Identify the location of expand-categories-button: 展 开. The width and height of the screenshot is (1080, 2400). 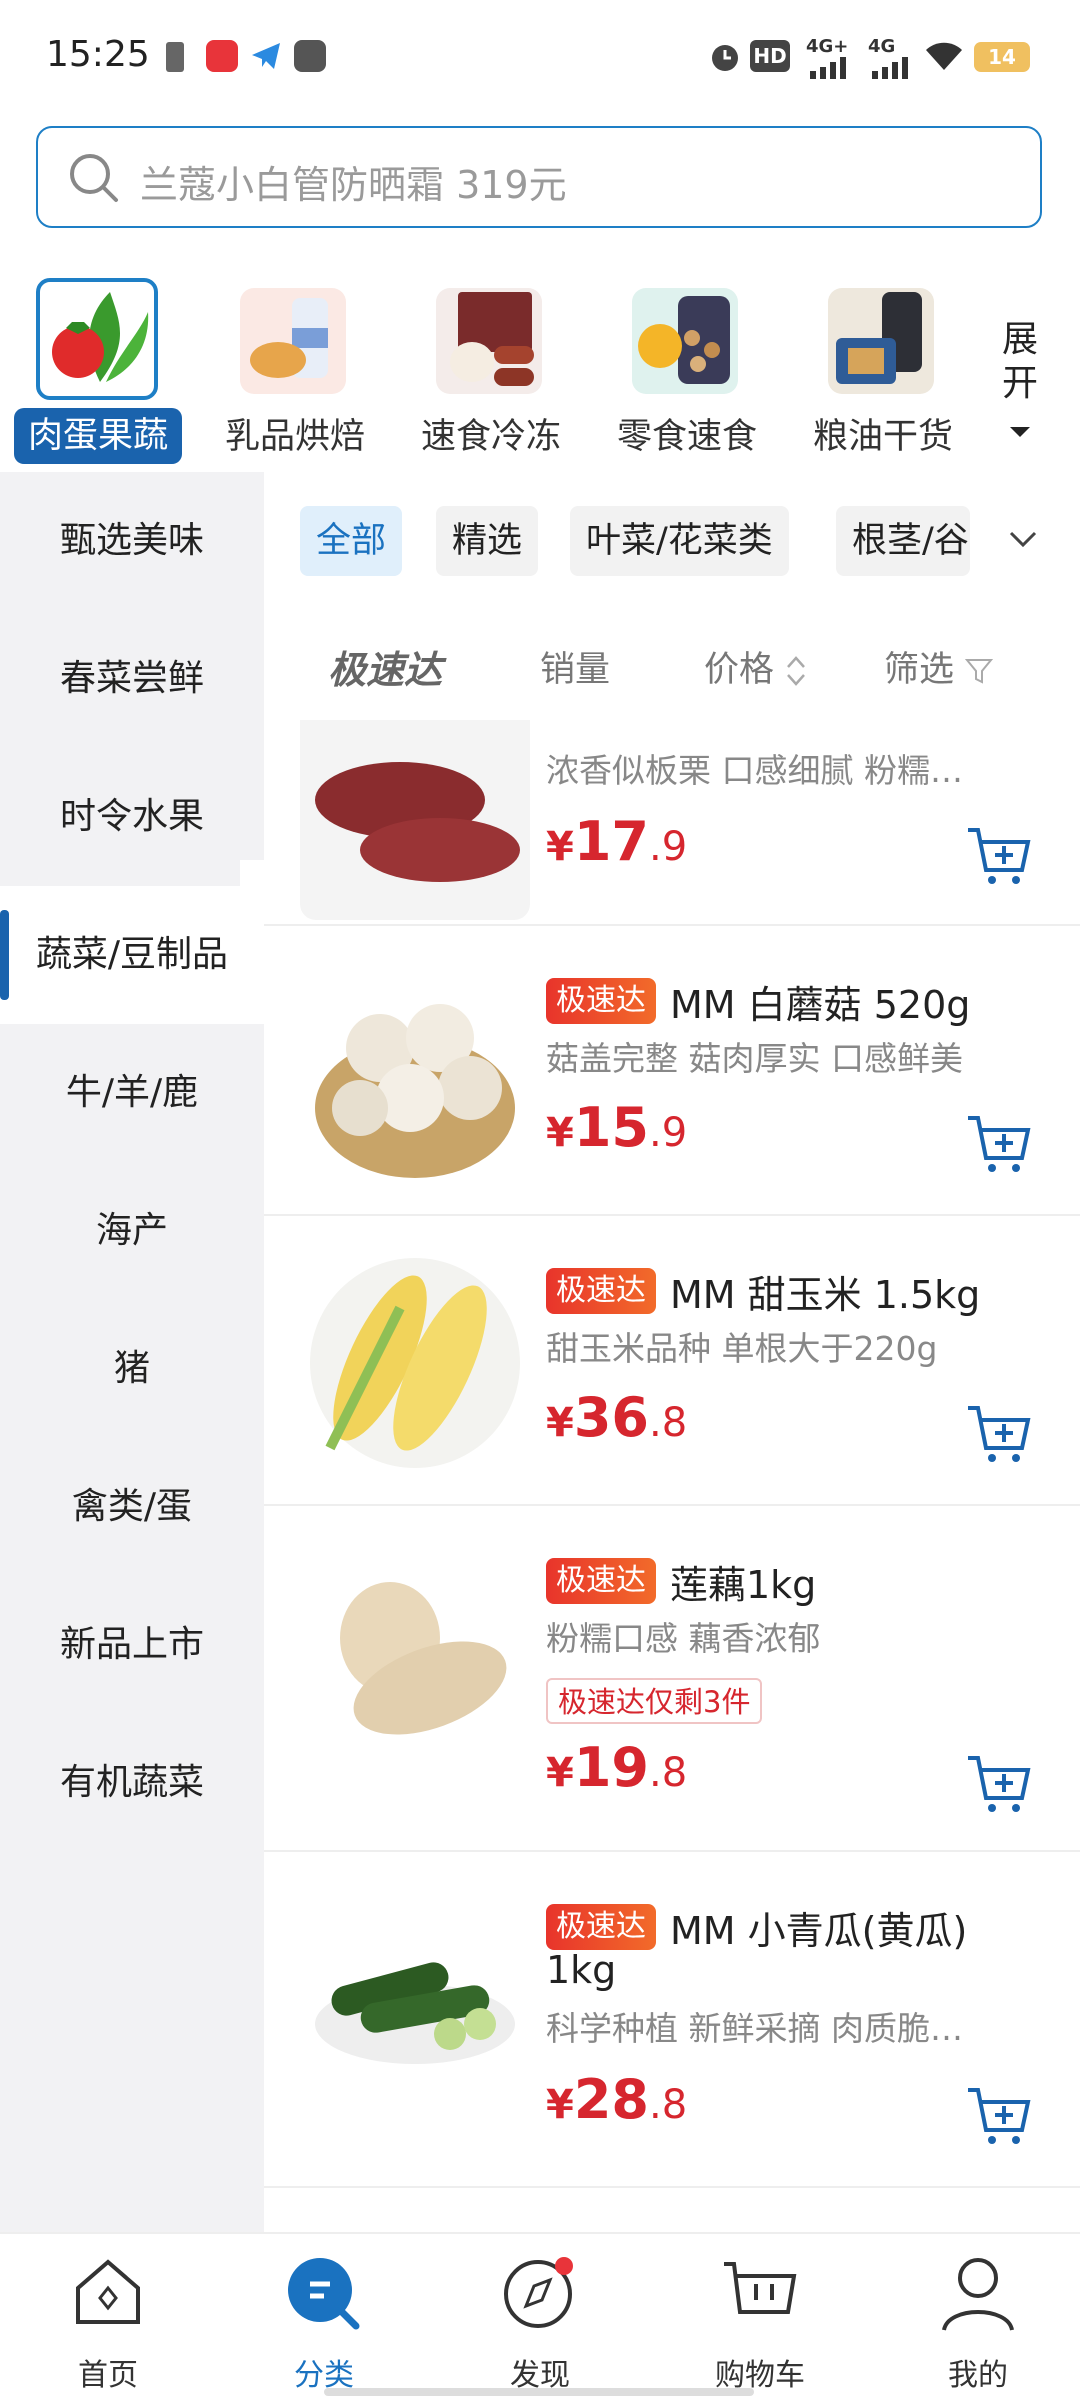
(1020, 384).